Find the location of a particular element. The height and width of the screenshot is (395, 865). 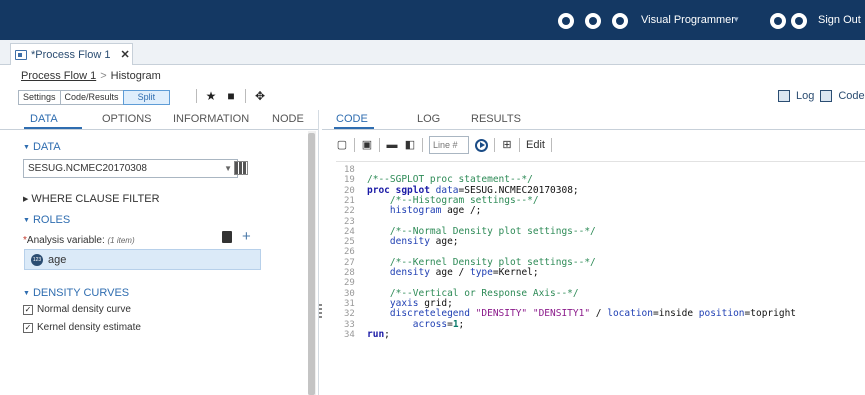

density-section-header: ▼ DENSITY CURVES is located at coordinates (76, 293).